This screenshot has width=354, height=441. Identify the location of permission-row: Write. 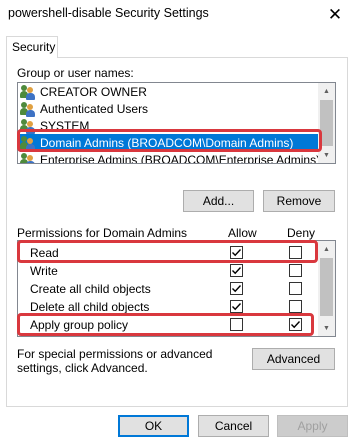
(169, 271).